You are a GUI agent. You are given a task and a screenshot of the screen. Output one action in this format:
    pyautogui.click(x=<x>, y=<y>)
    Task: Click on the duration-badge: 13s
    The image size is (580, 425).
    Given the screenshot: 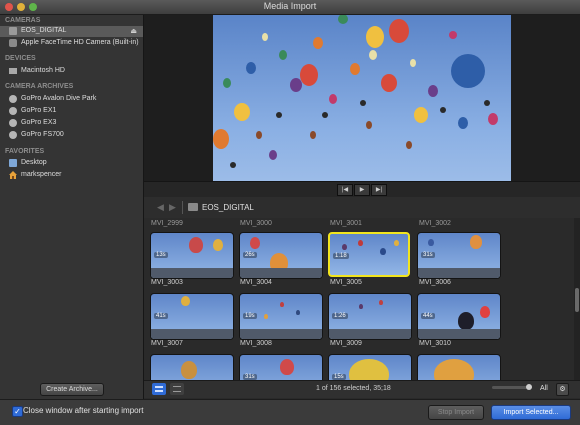 What is the action you would take?
    pyautogui.click(x=161, y=255)
    